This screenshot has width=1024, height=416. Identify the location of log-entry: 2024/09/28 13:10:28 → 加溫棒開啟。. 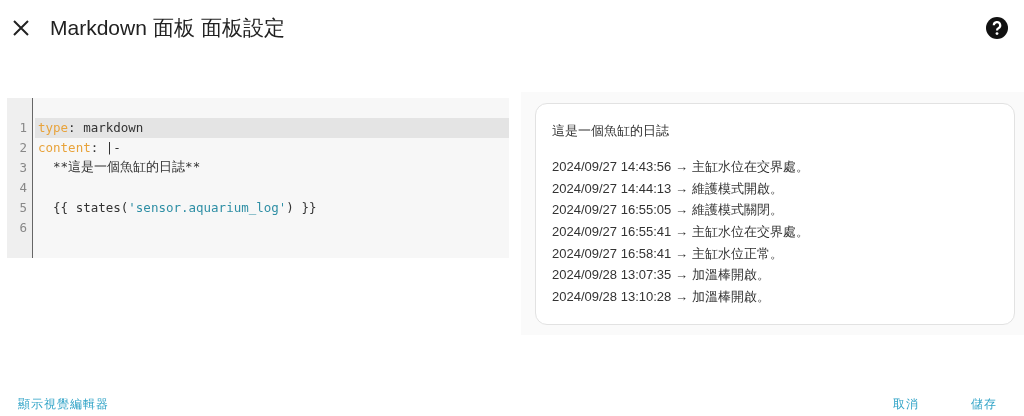
(661, 297).